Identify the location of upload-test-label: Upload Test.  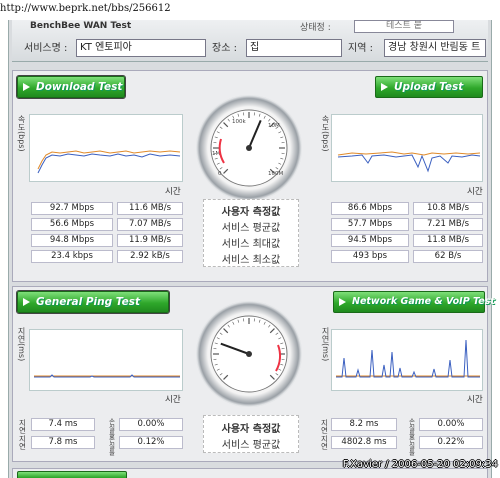
(429, 87).